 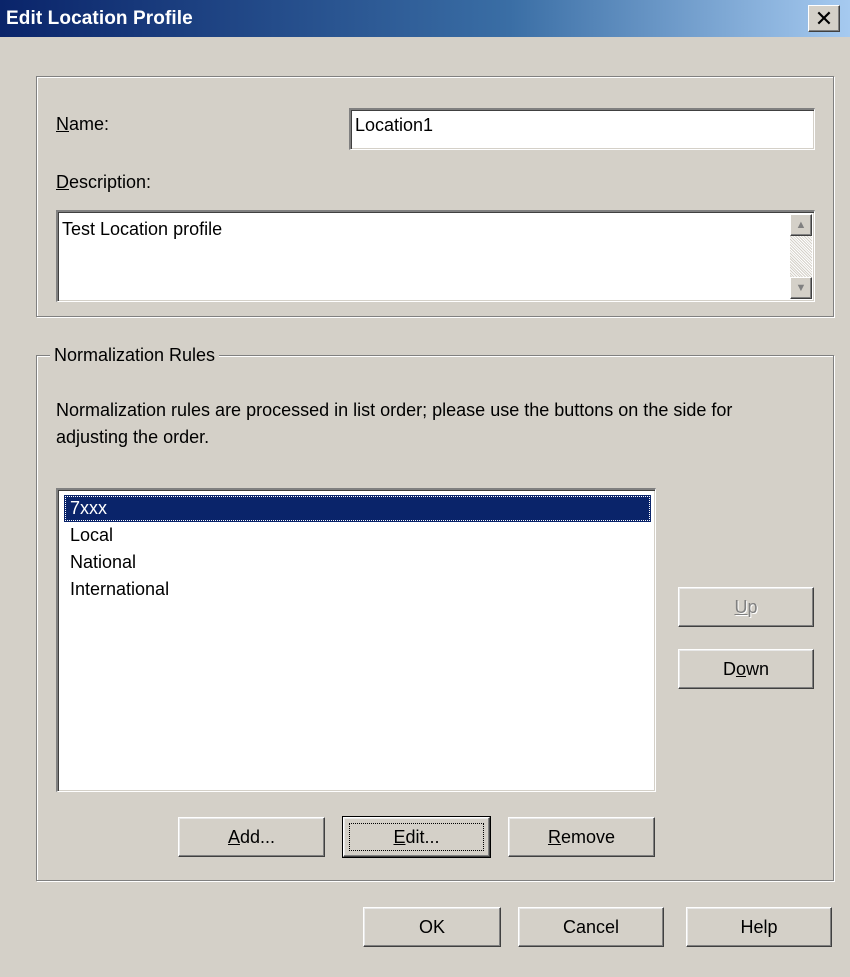 I want to click on help-button-label: Help, so click(x=759, y=926).